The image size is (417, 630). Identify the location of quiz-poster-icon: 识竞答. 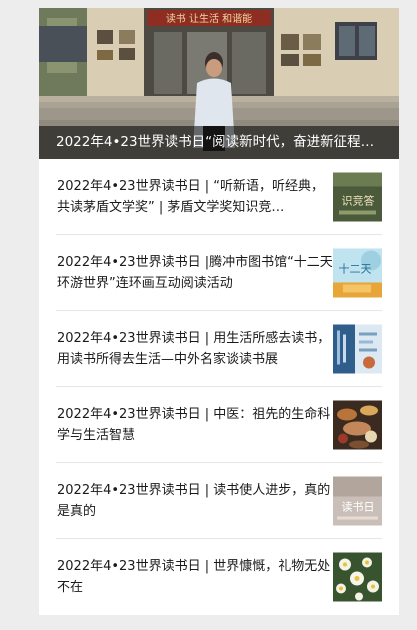
(357, 196).